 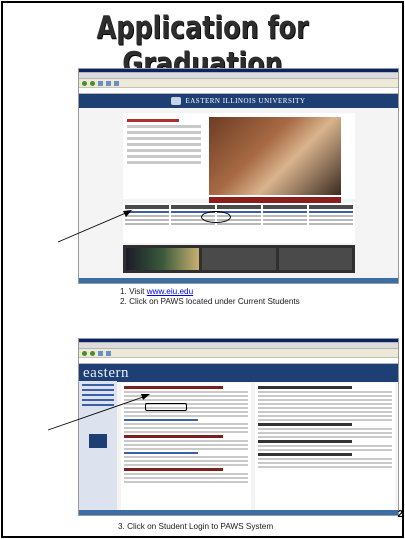 What do you see at coordinates (400, 514) in the screenshot?
I see `page-number: 2` at bounding box center [400, 514].